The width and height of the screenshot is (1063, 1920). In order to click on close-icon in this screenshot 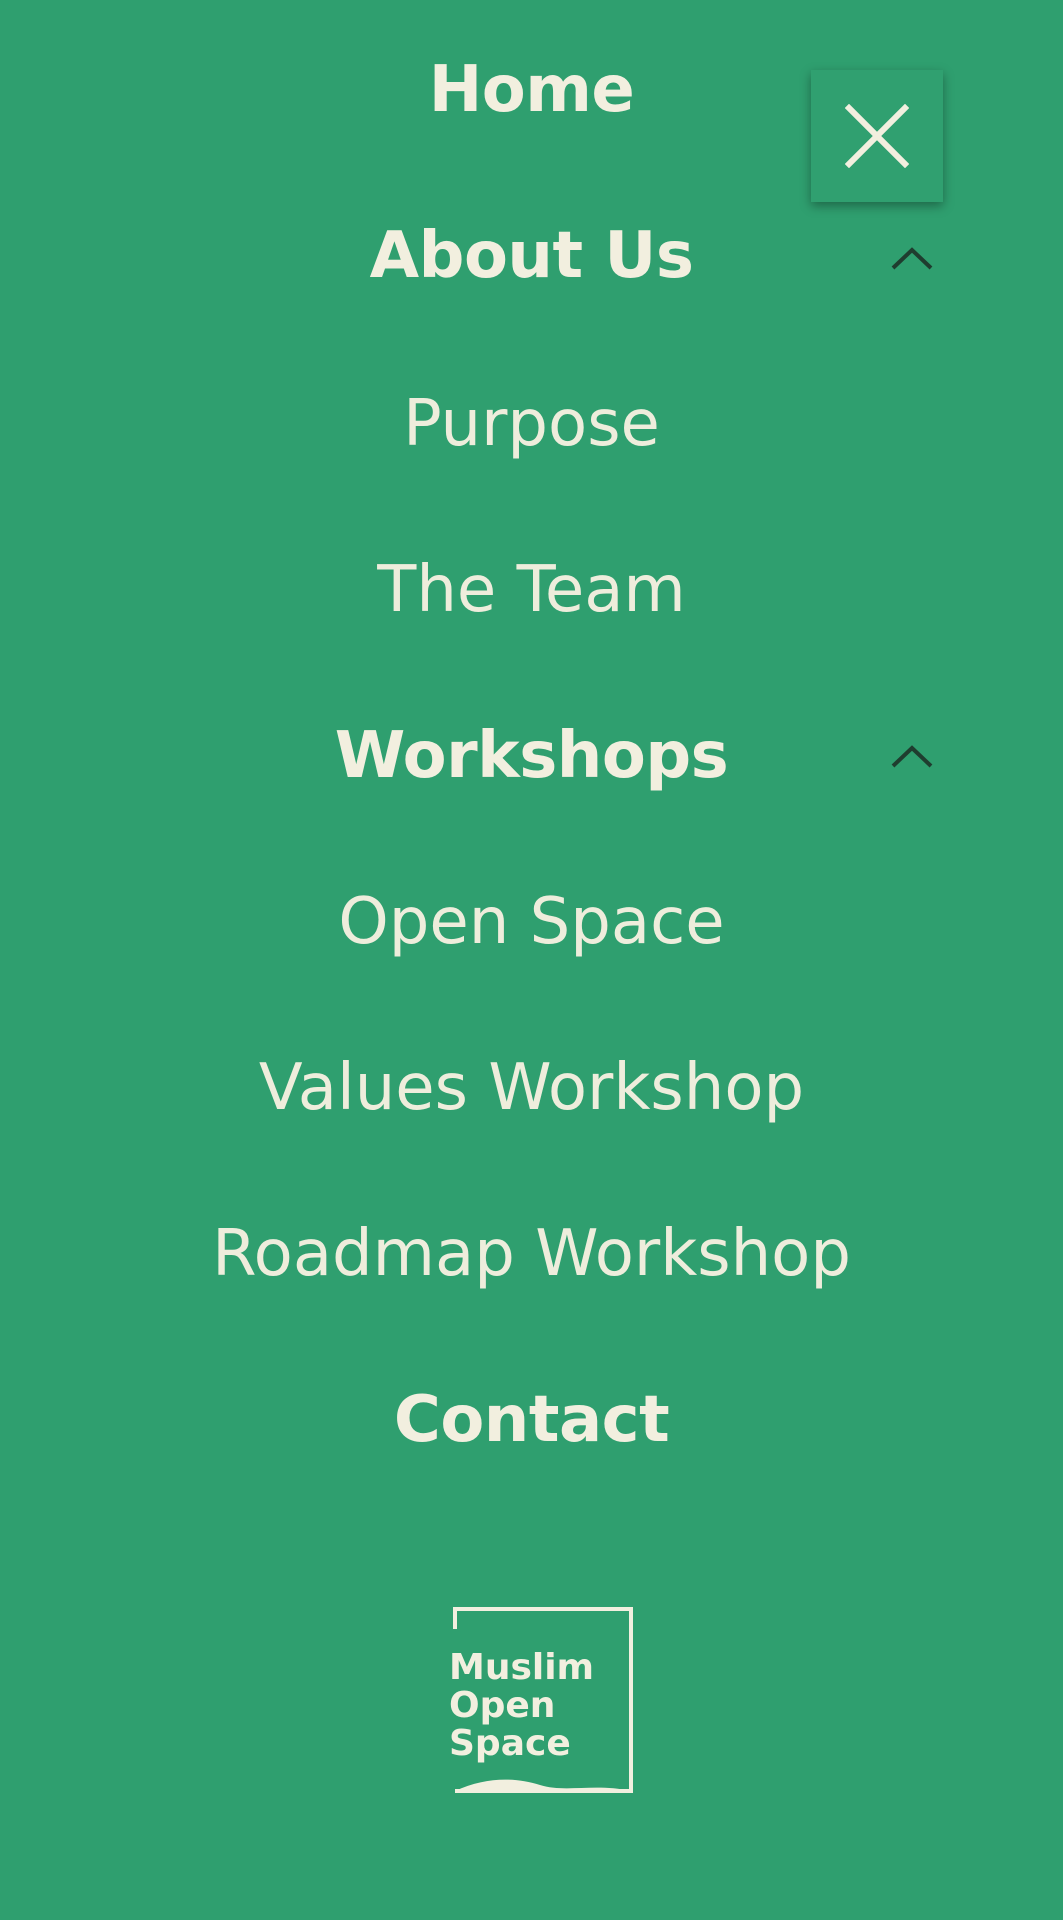, I will do `click(877, 136)`.